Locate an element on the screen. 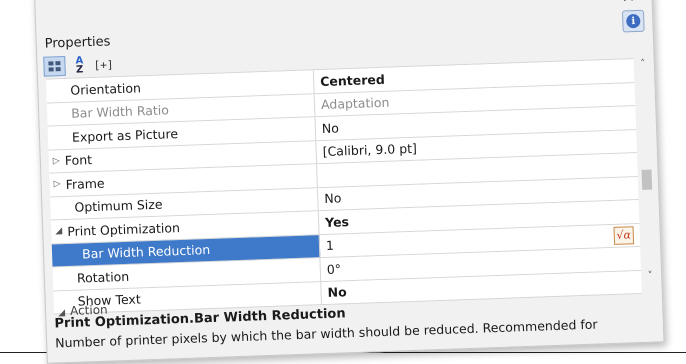 Image resolution: width=686 pixels, height=364 pixels. sort-alphabetical-icon: AZ is located at coordinates (79, 65).